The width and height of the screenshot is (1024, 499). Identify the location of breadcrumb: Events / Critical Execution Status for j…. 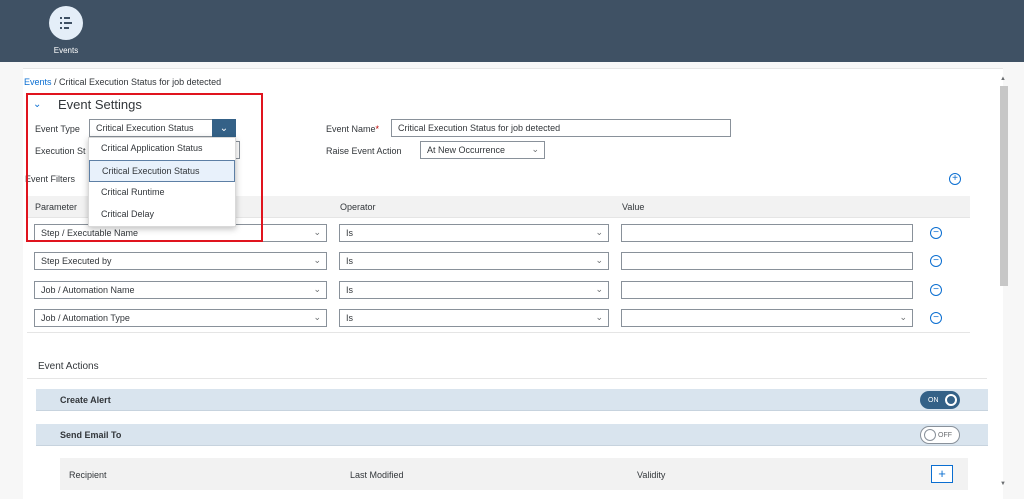
(122, 82).